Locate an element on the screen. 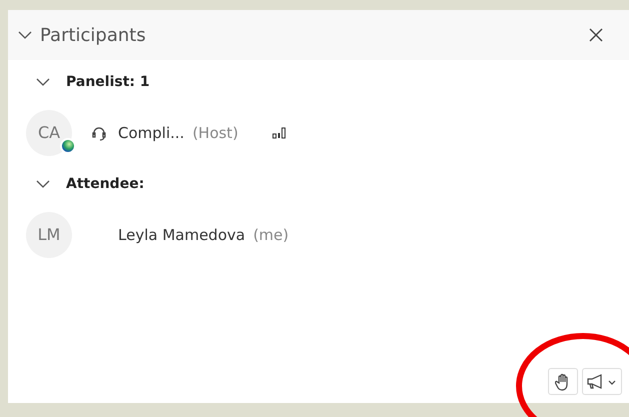  megaphone-icon is located at coordinates (602, 382).